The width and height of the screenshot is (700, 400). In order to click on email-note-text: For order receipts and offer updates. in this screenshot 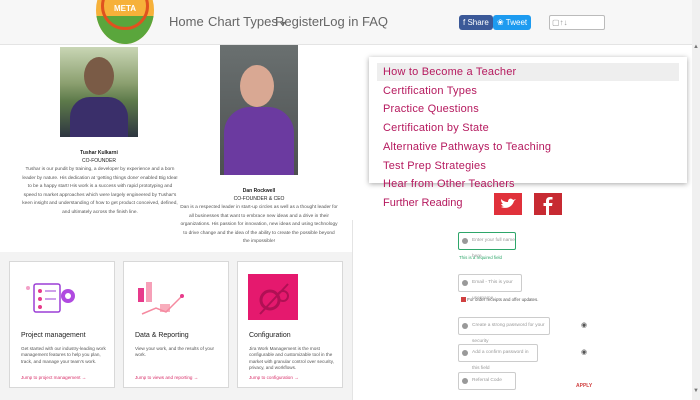, I will do `click(503, 299)`.